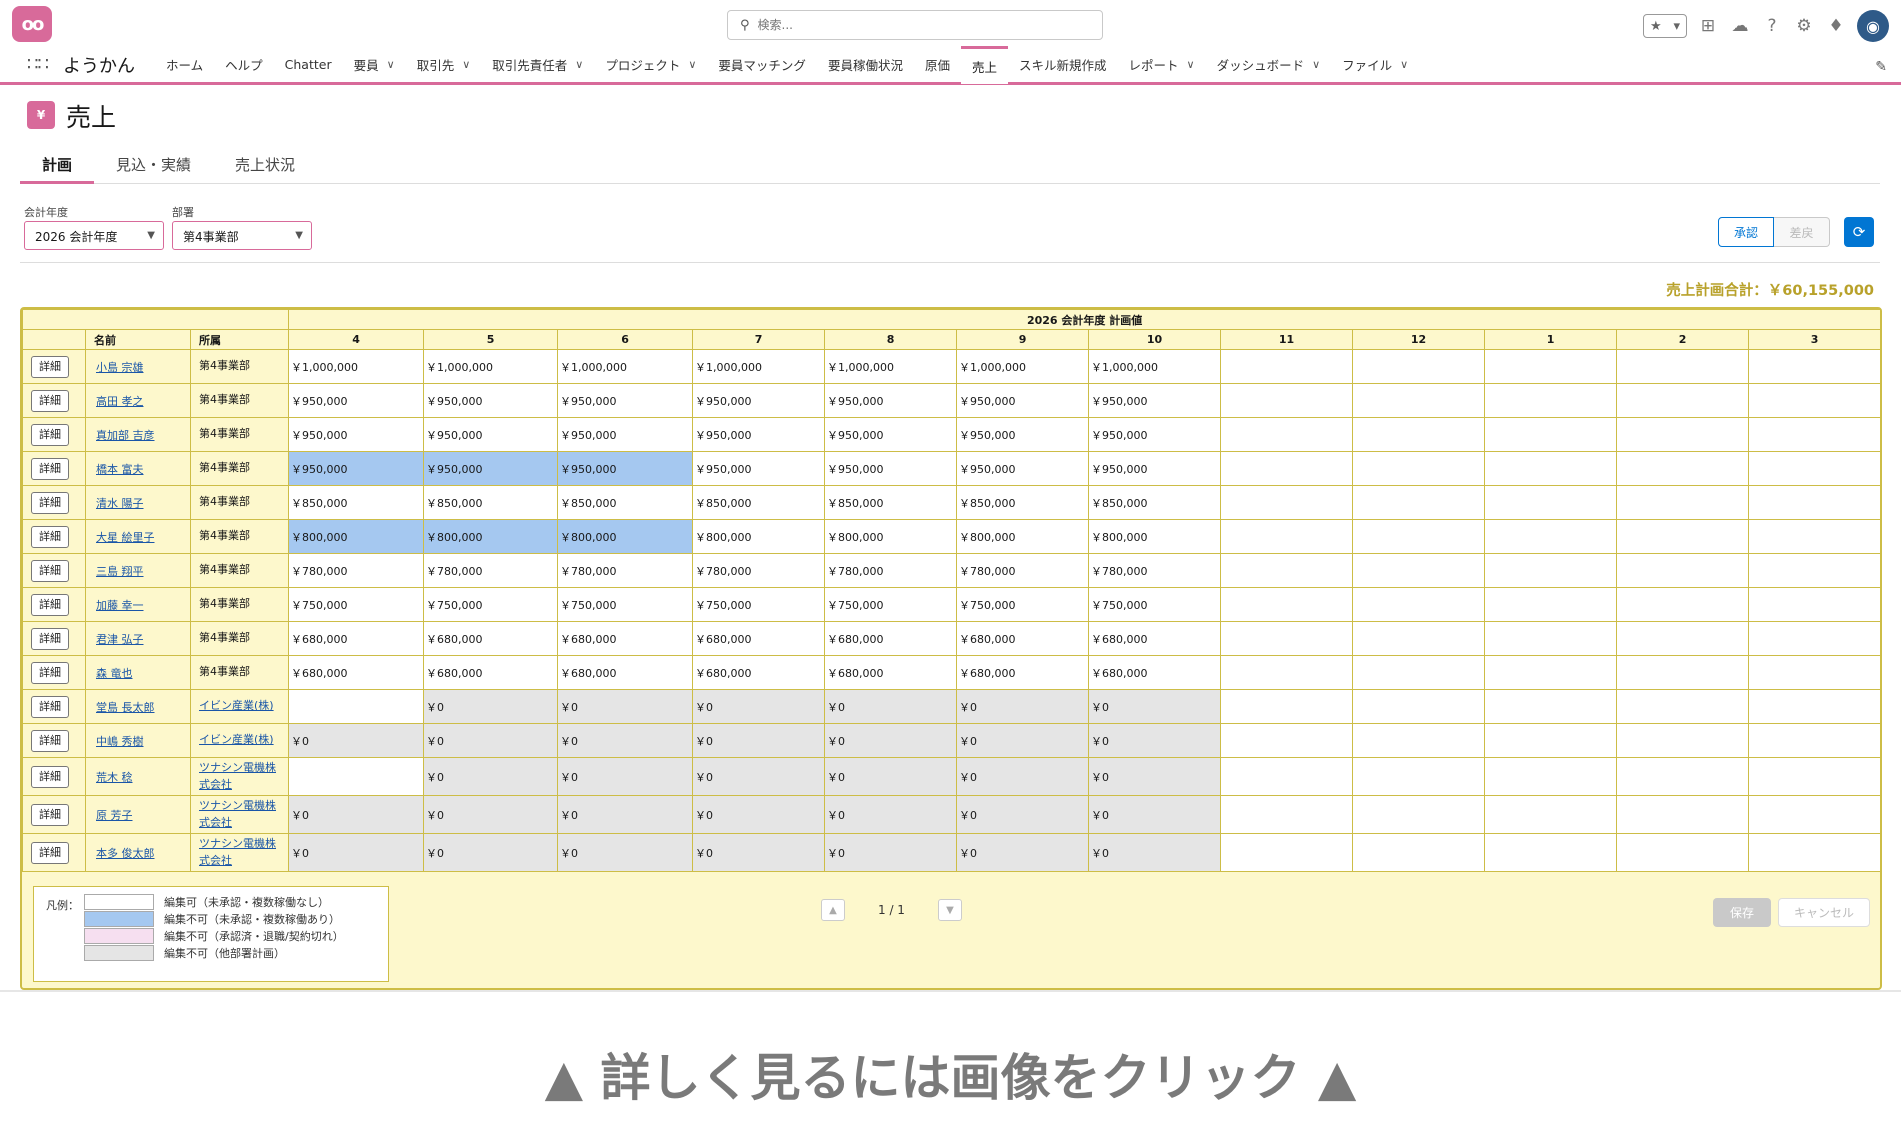 The width and height of the screenshot is (1901, 1138). I want to click on affiliation-link: ツナシン電機株式会社, so click(242, 776).